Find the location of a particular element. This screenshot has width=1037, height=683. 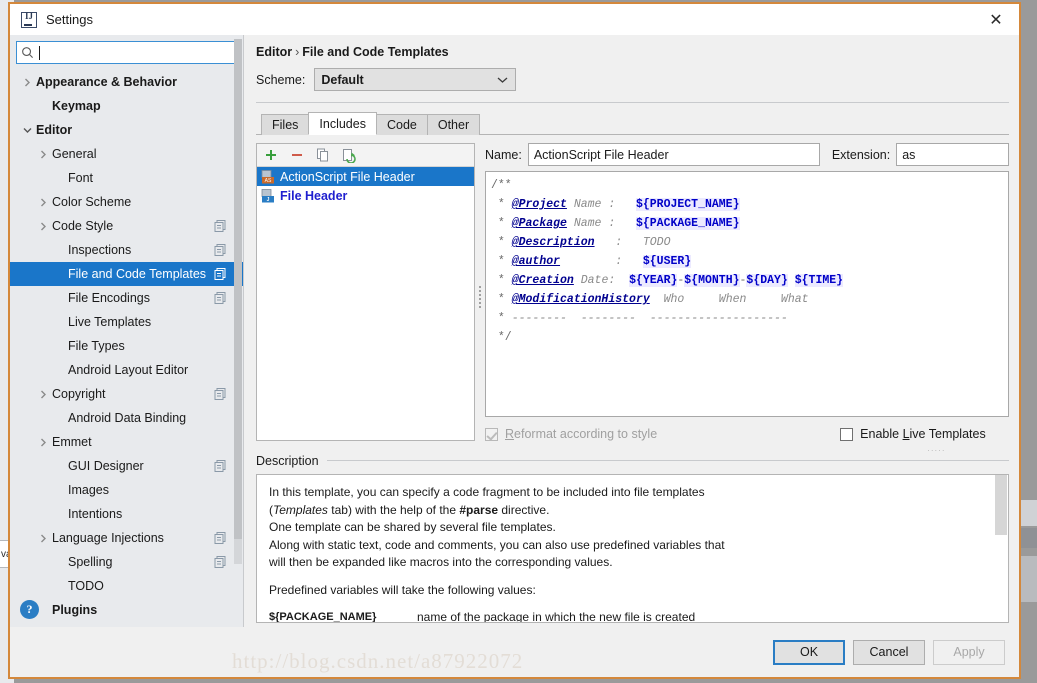

code-line: * @Package Name : ${PACKAGE_NAME} is located at coordinates (615, 223).